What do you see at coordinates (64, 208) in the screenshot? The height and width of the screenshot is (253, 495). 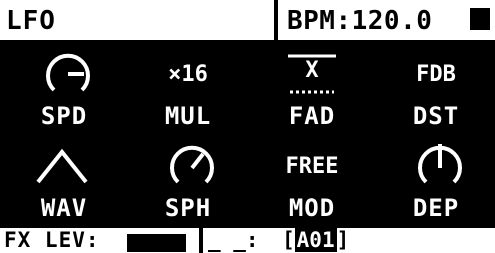 I see `param-label: WAV` at bounding box center [64, 208].